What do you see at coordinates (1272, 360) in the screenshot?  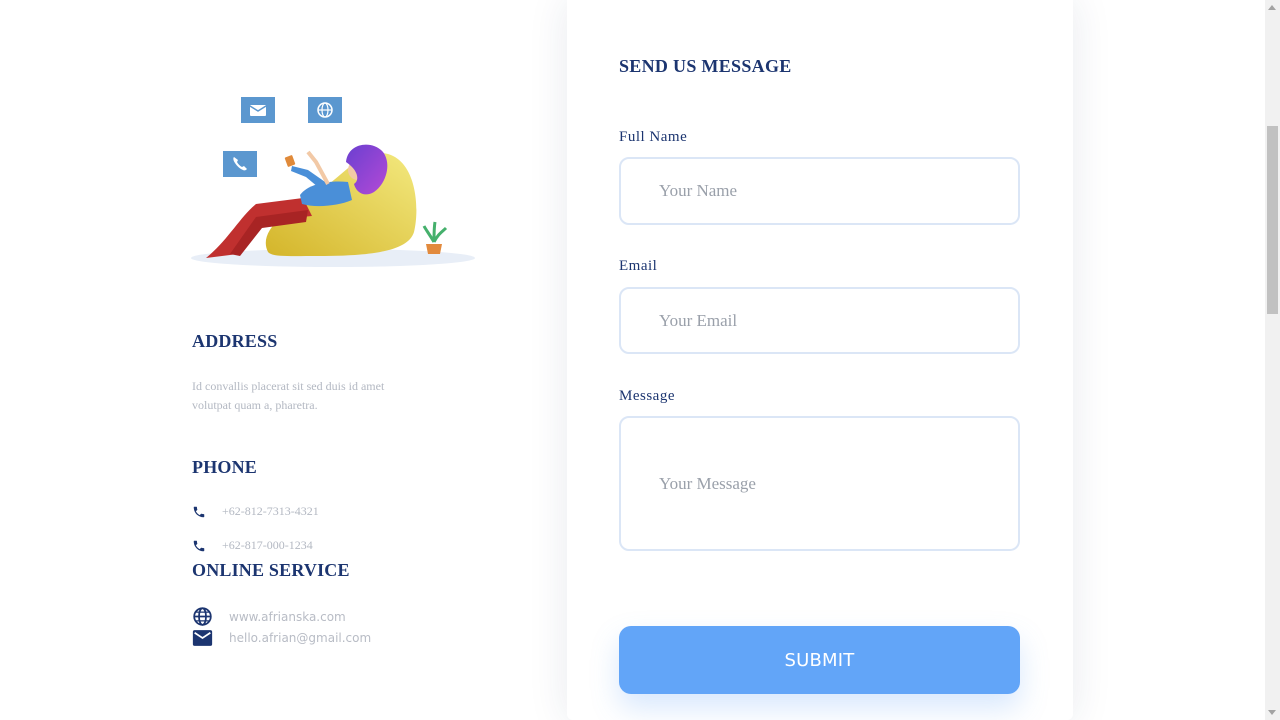 I see `page-scrollbar` at bounding box center [1272, 360].